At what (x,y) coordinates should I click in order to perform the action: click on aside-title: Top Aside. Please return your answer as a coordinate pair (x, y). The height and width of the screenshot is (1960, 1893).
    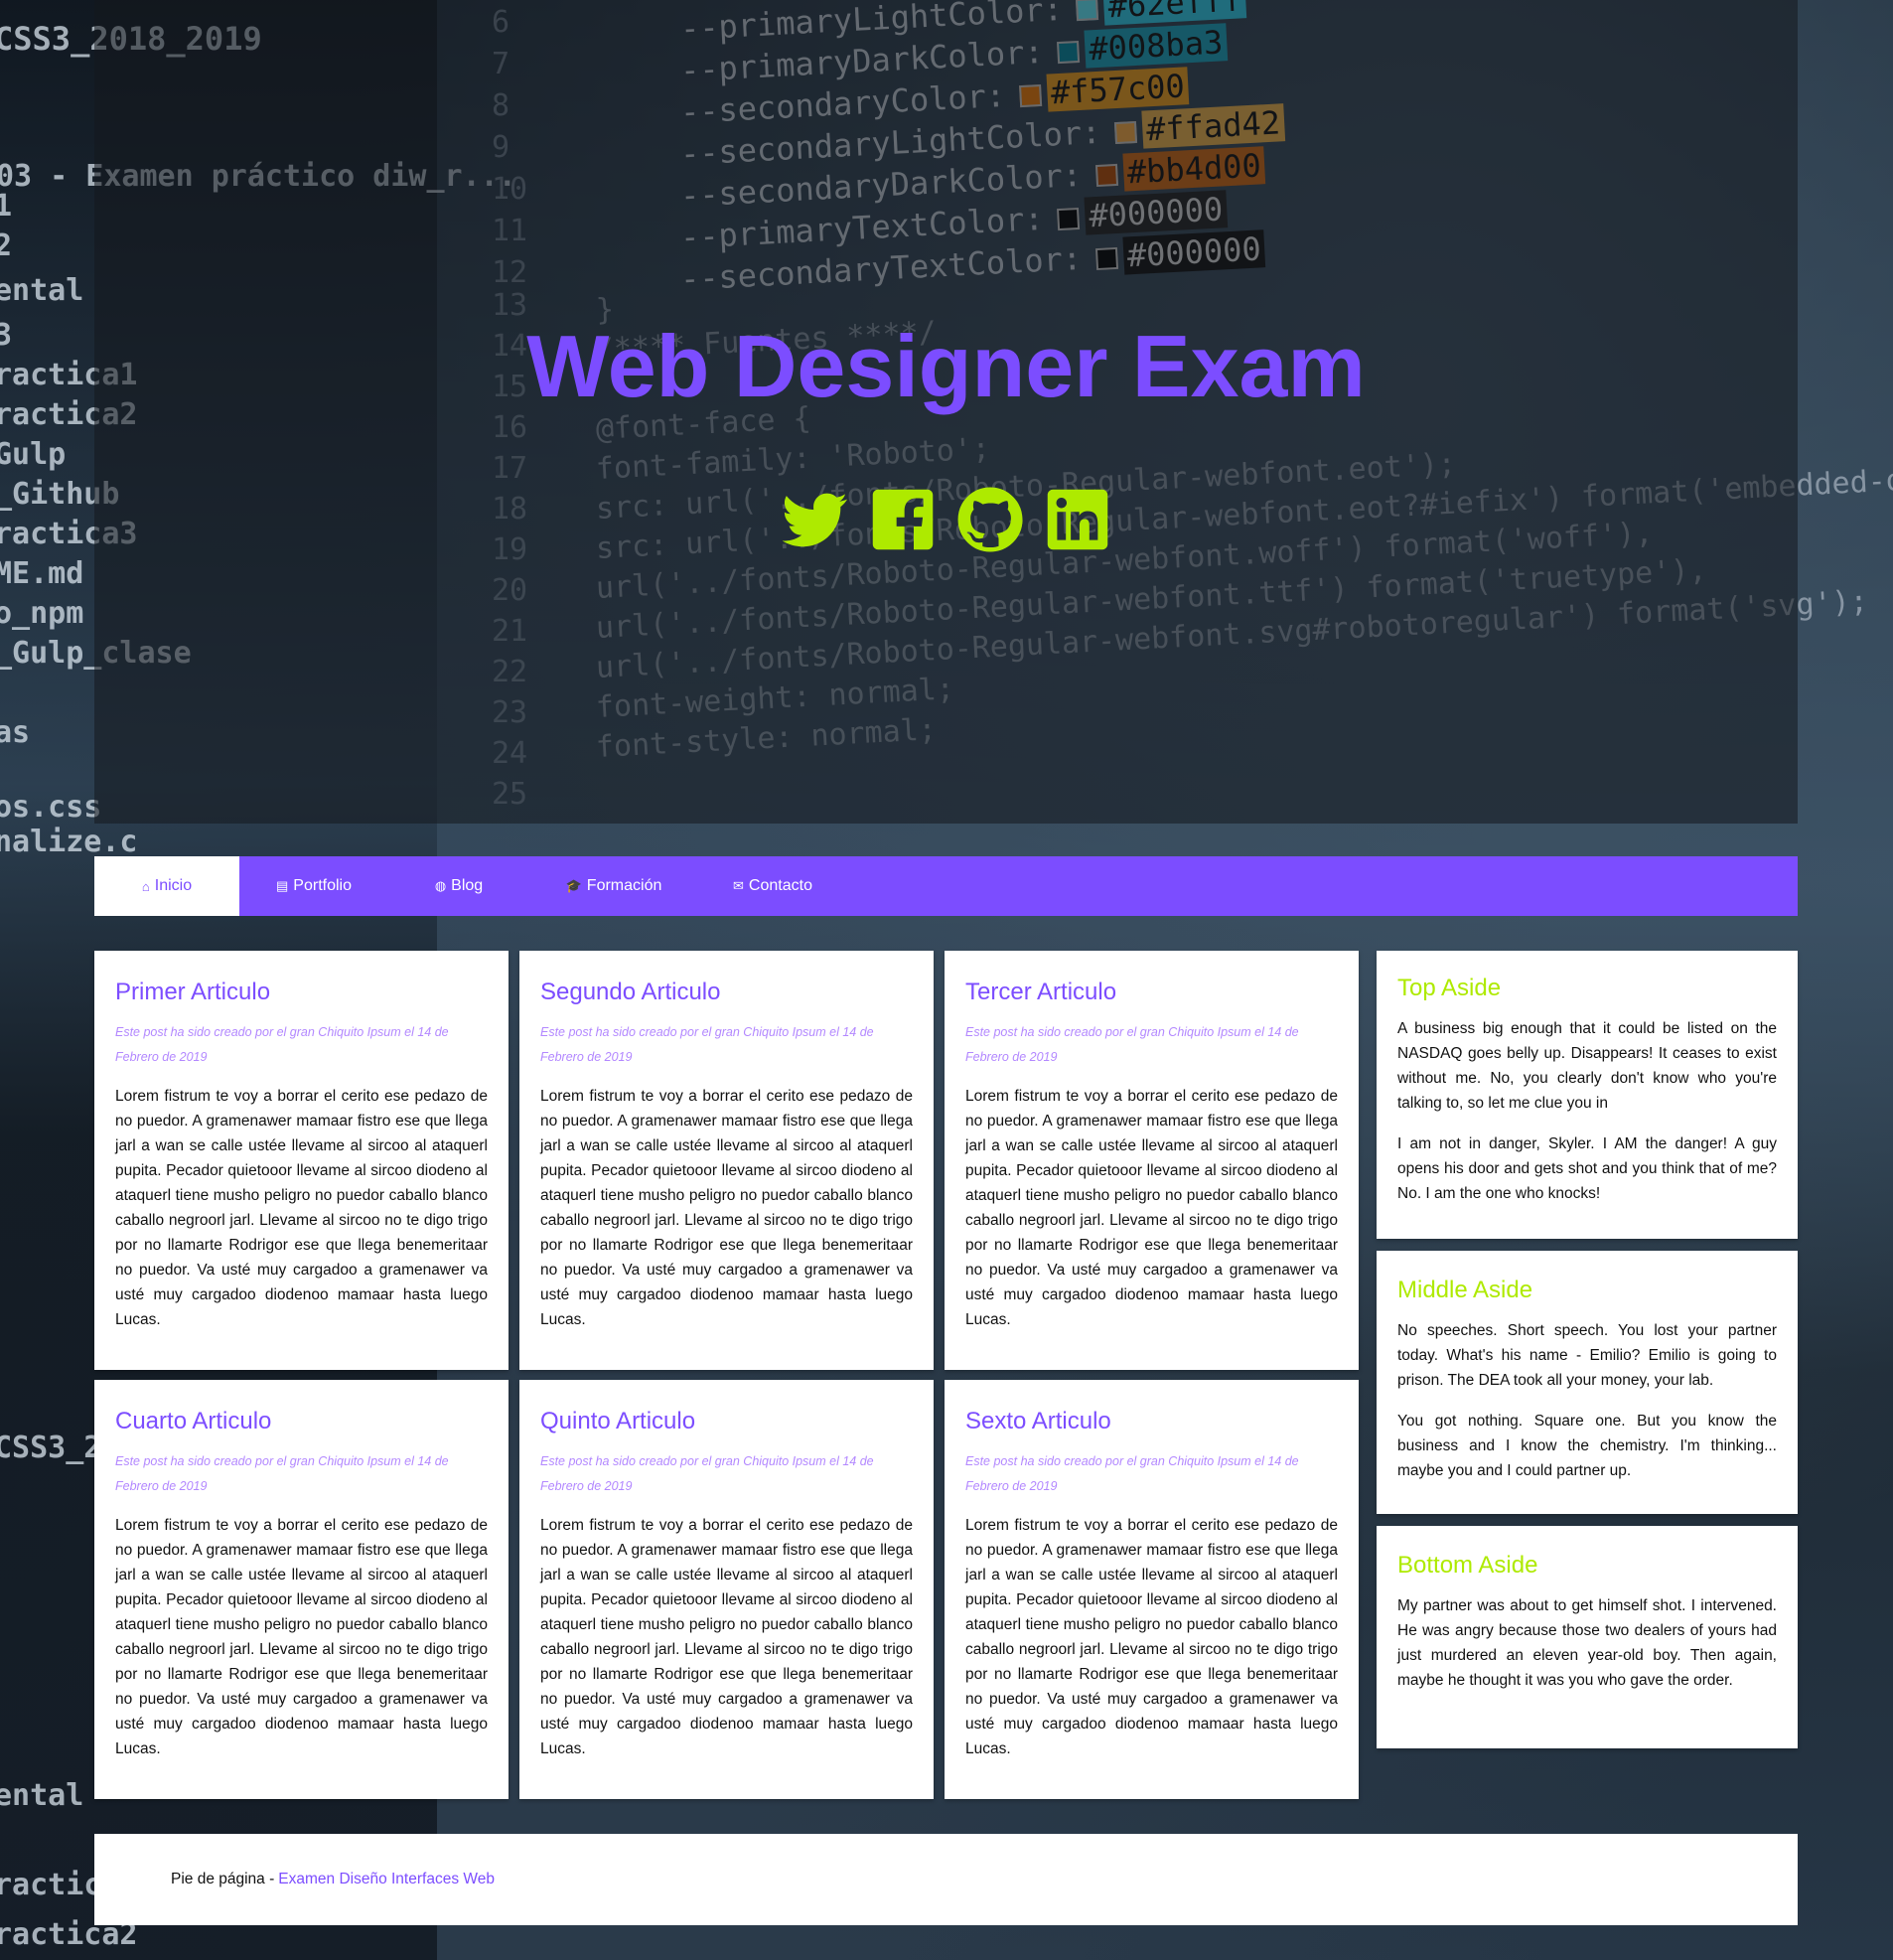
    Looking at the image, I should click on (1450, 988).